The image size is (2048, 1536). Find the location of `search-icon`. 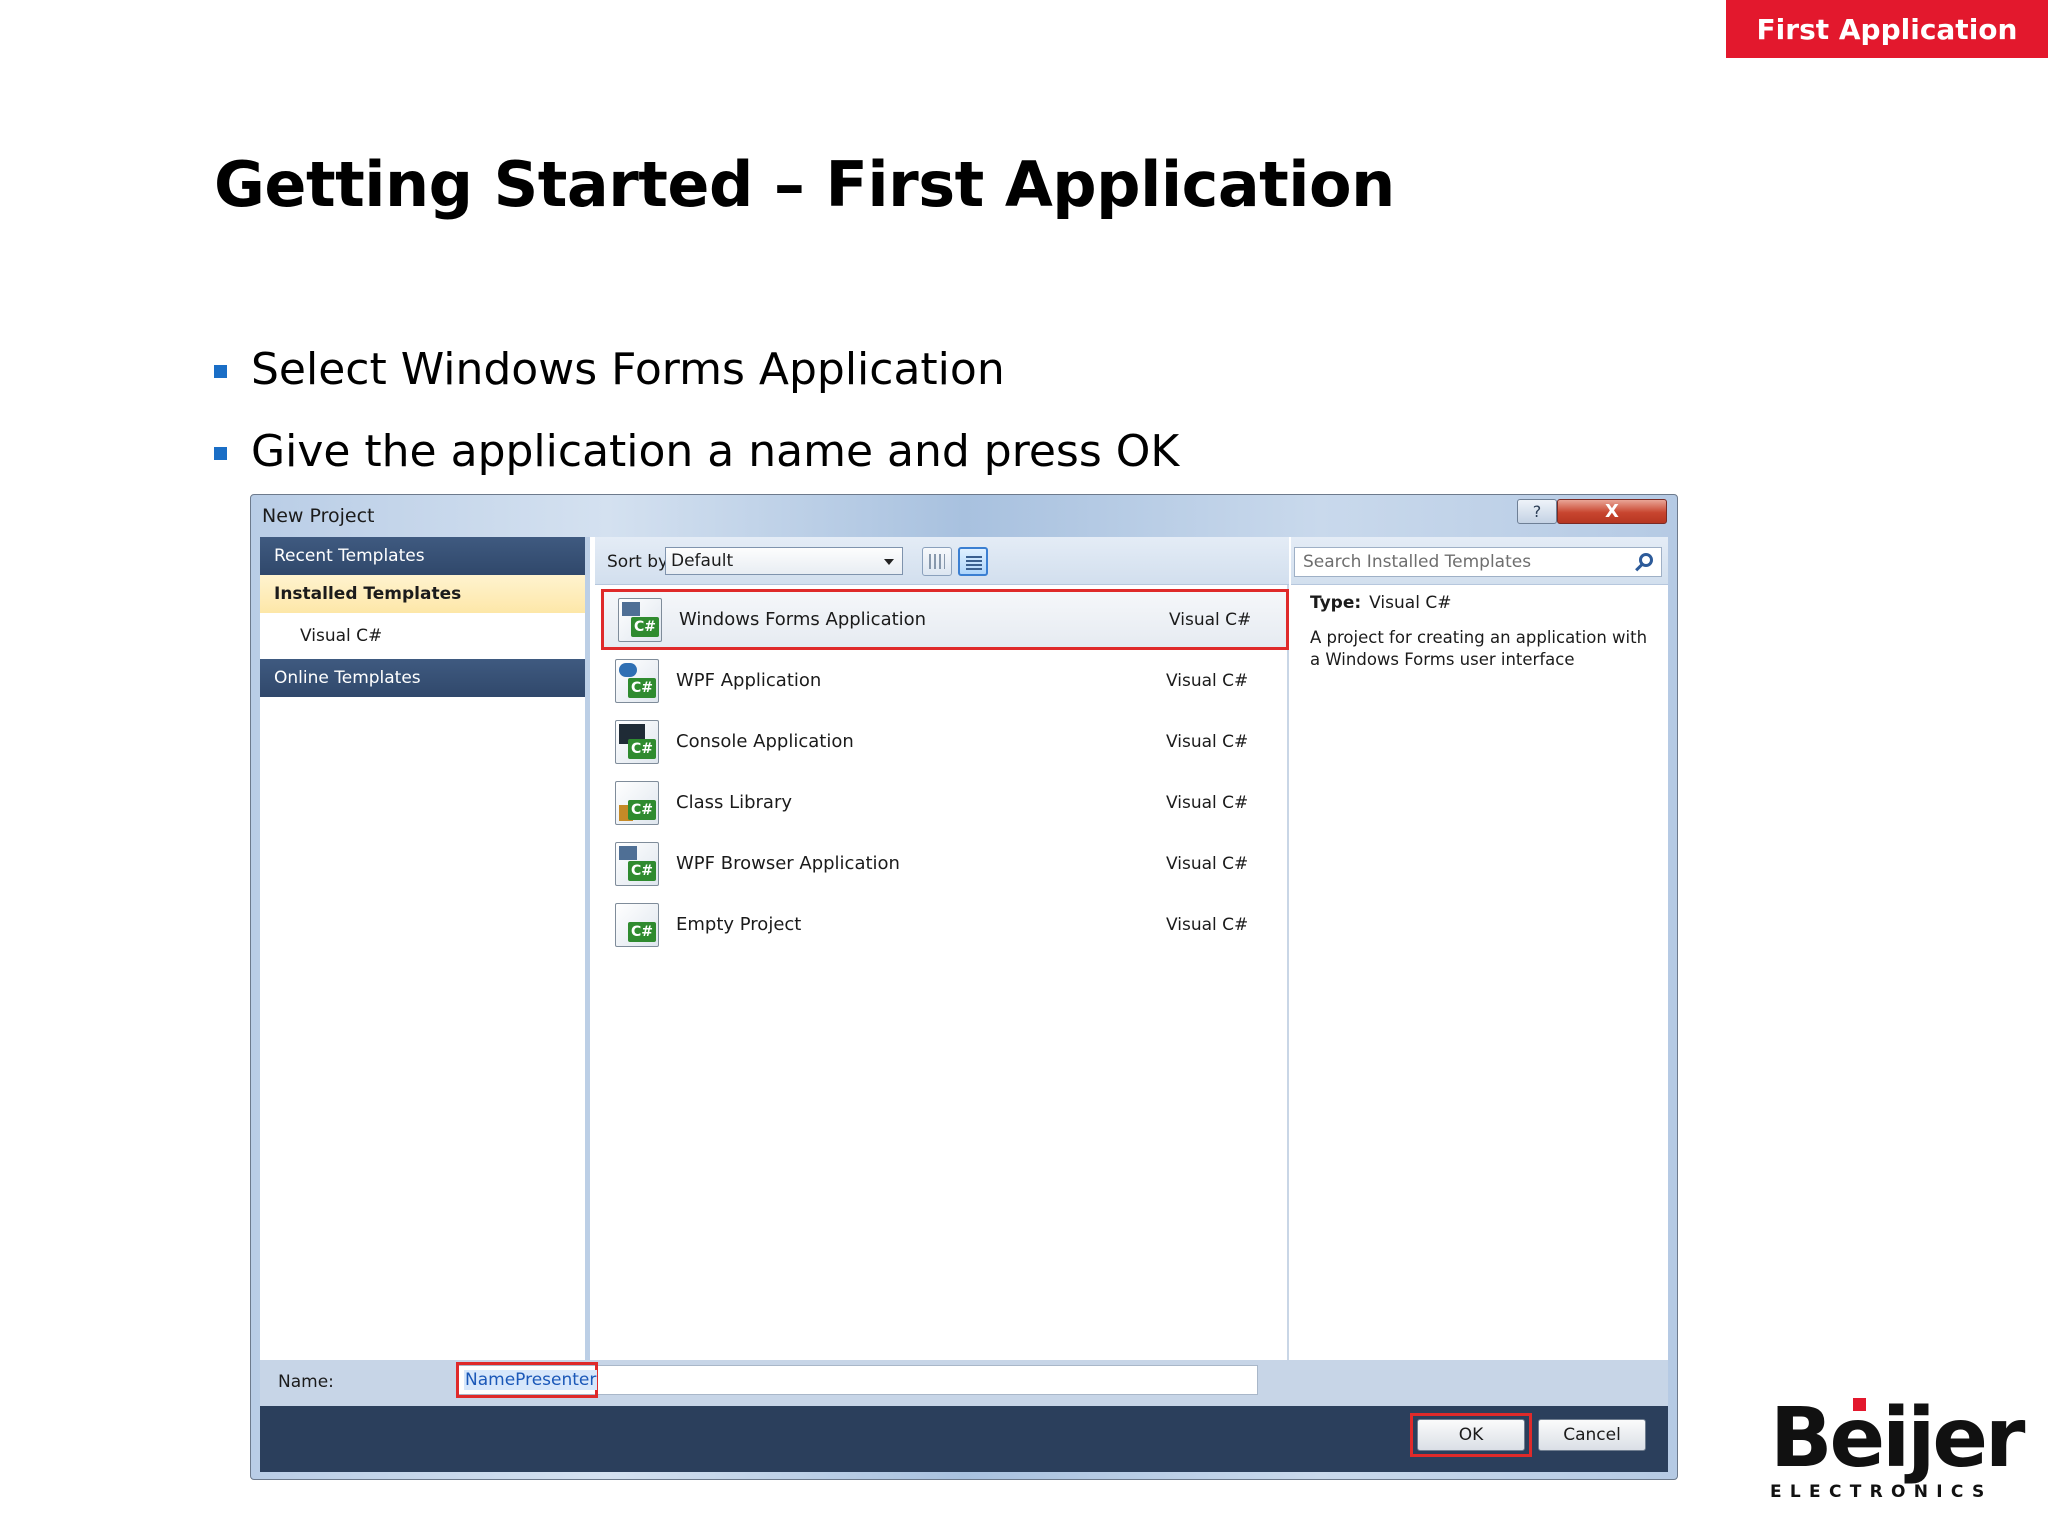

search-icon is located at coordinates (1646, 560).